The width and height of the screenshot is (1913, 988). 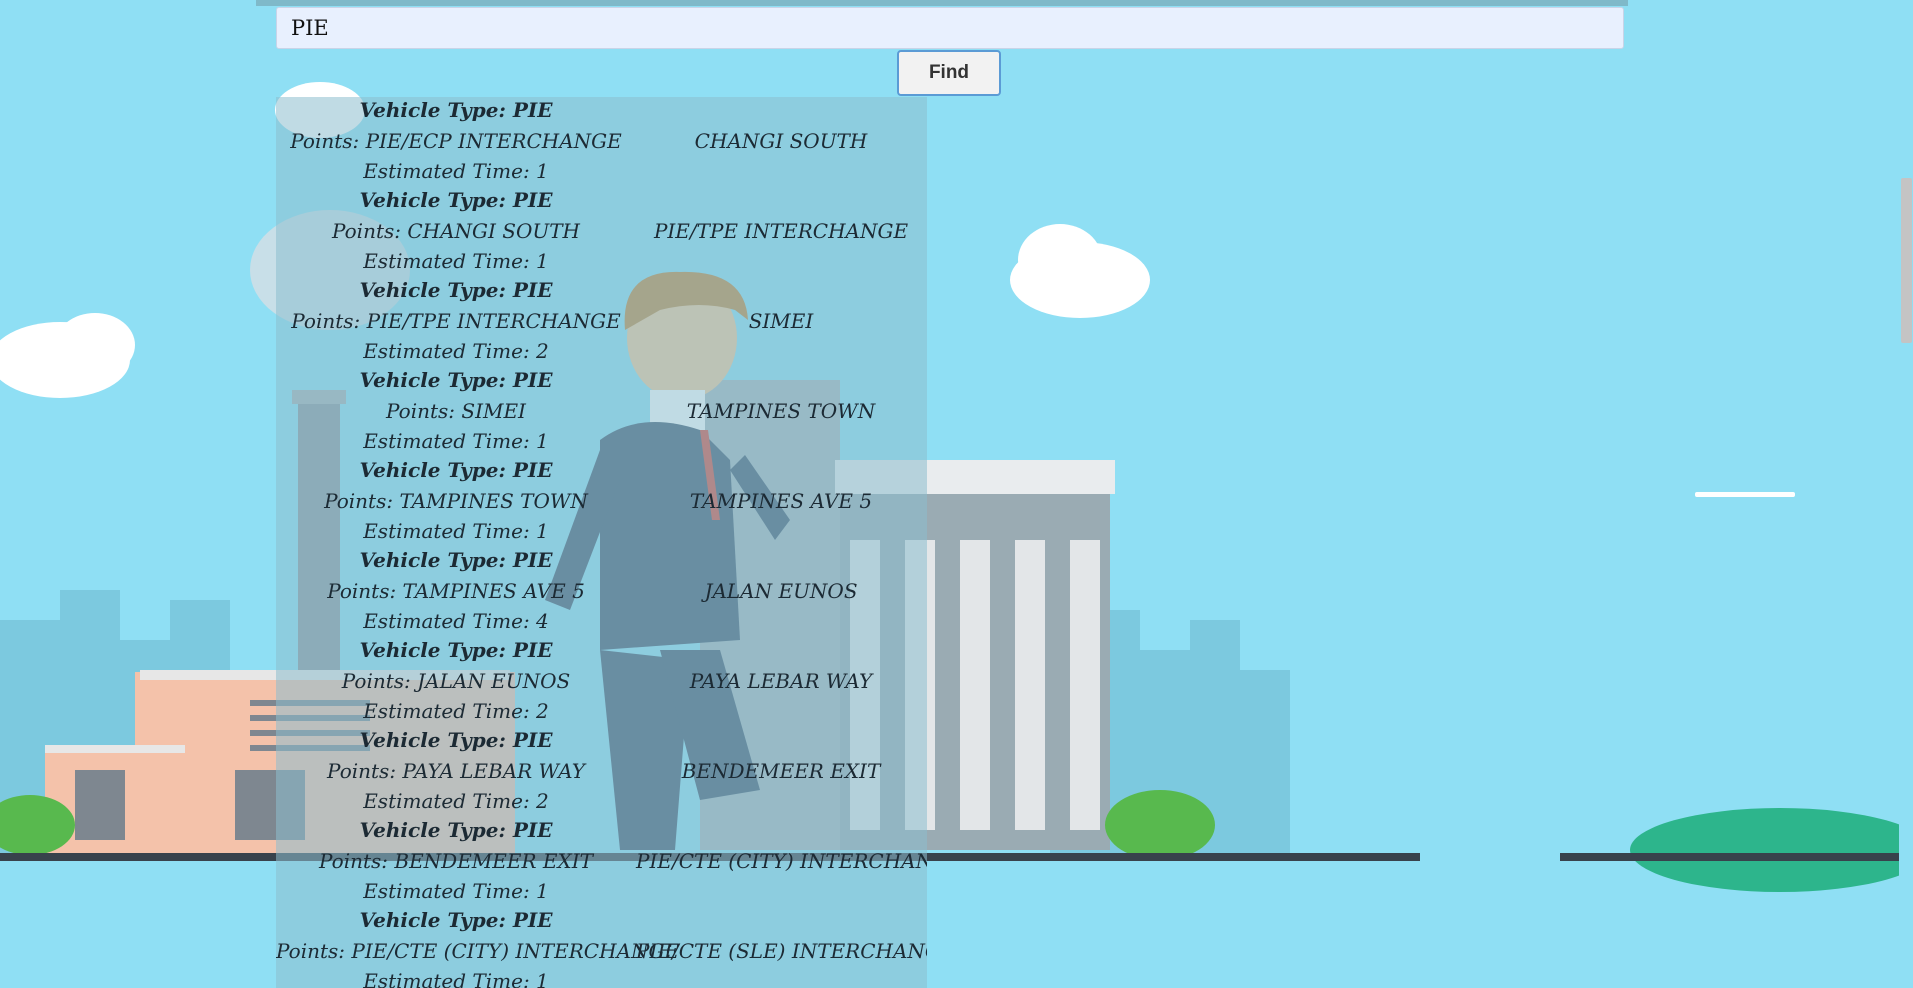 What do you see at coordinates (456, 861) in the screenshot?
I see `points-from: Points: BENDEMEER EXIT` at bounding box center [456, 861].